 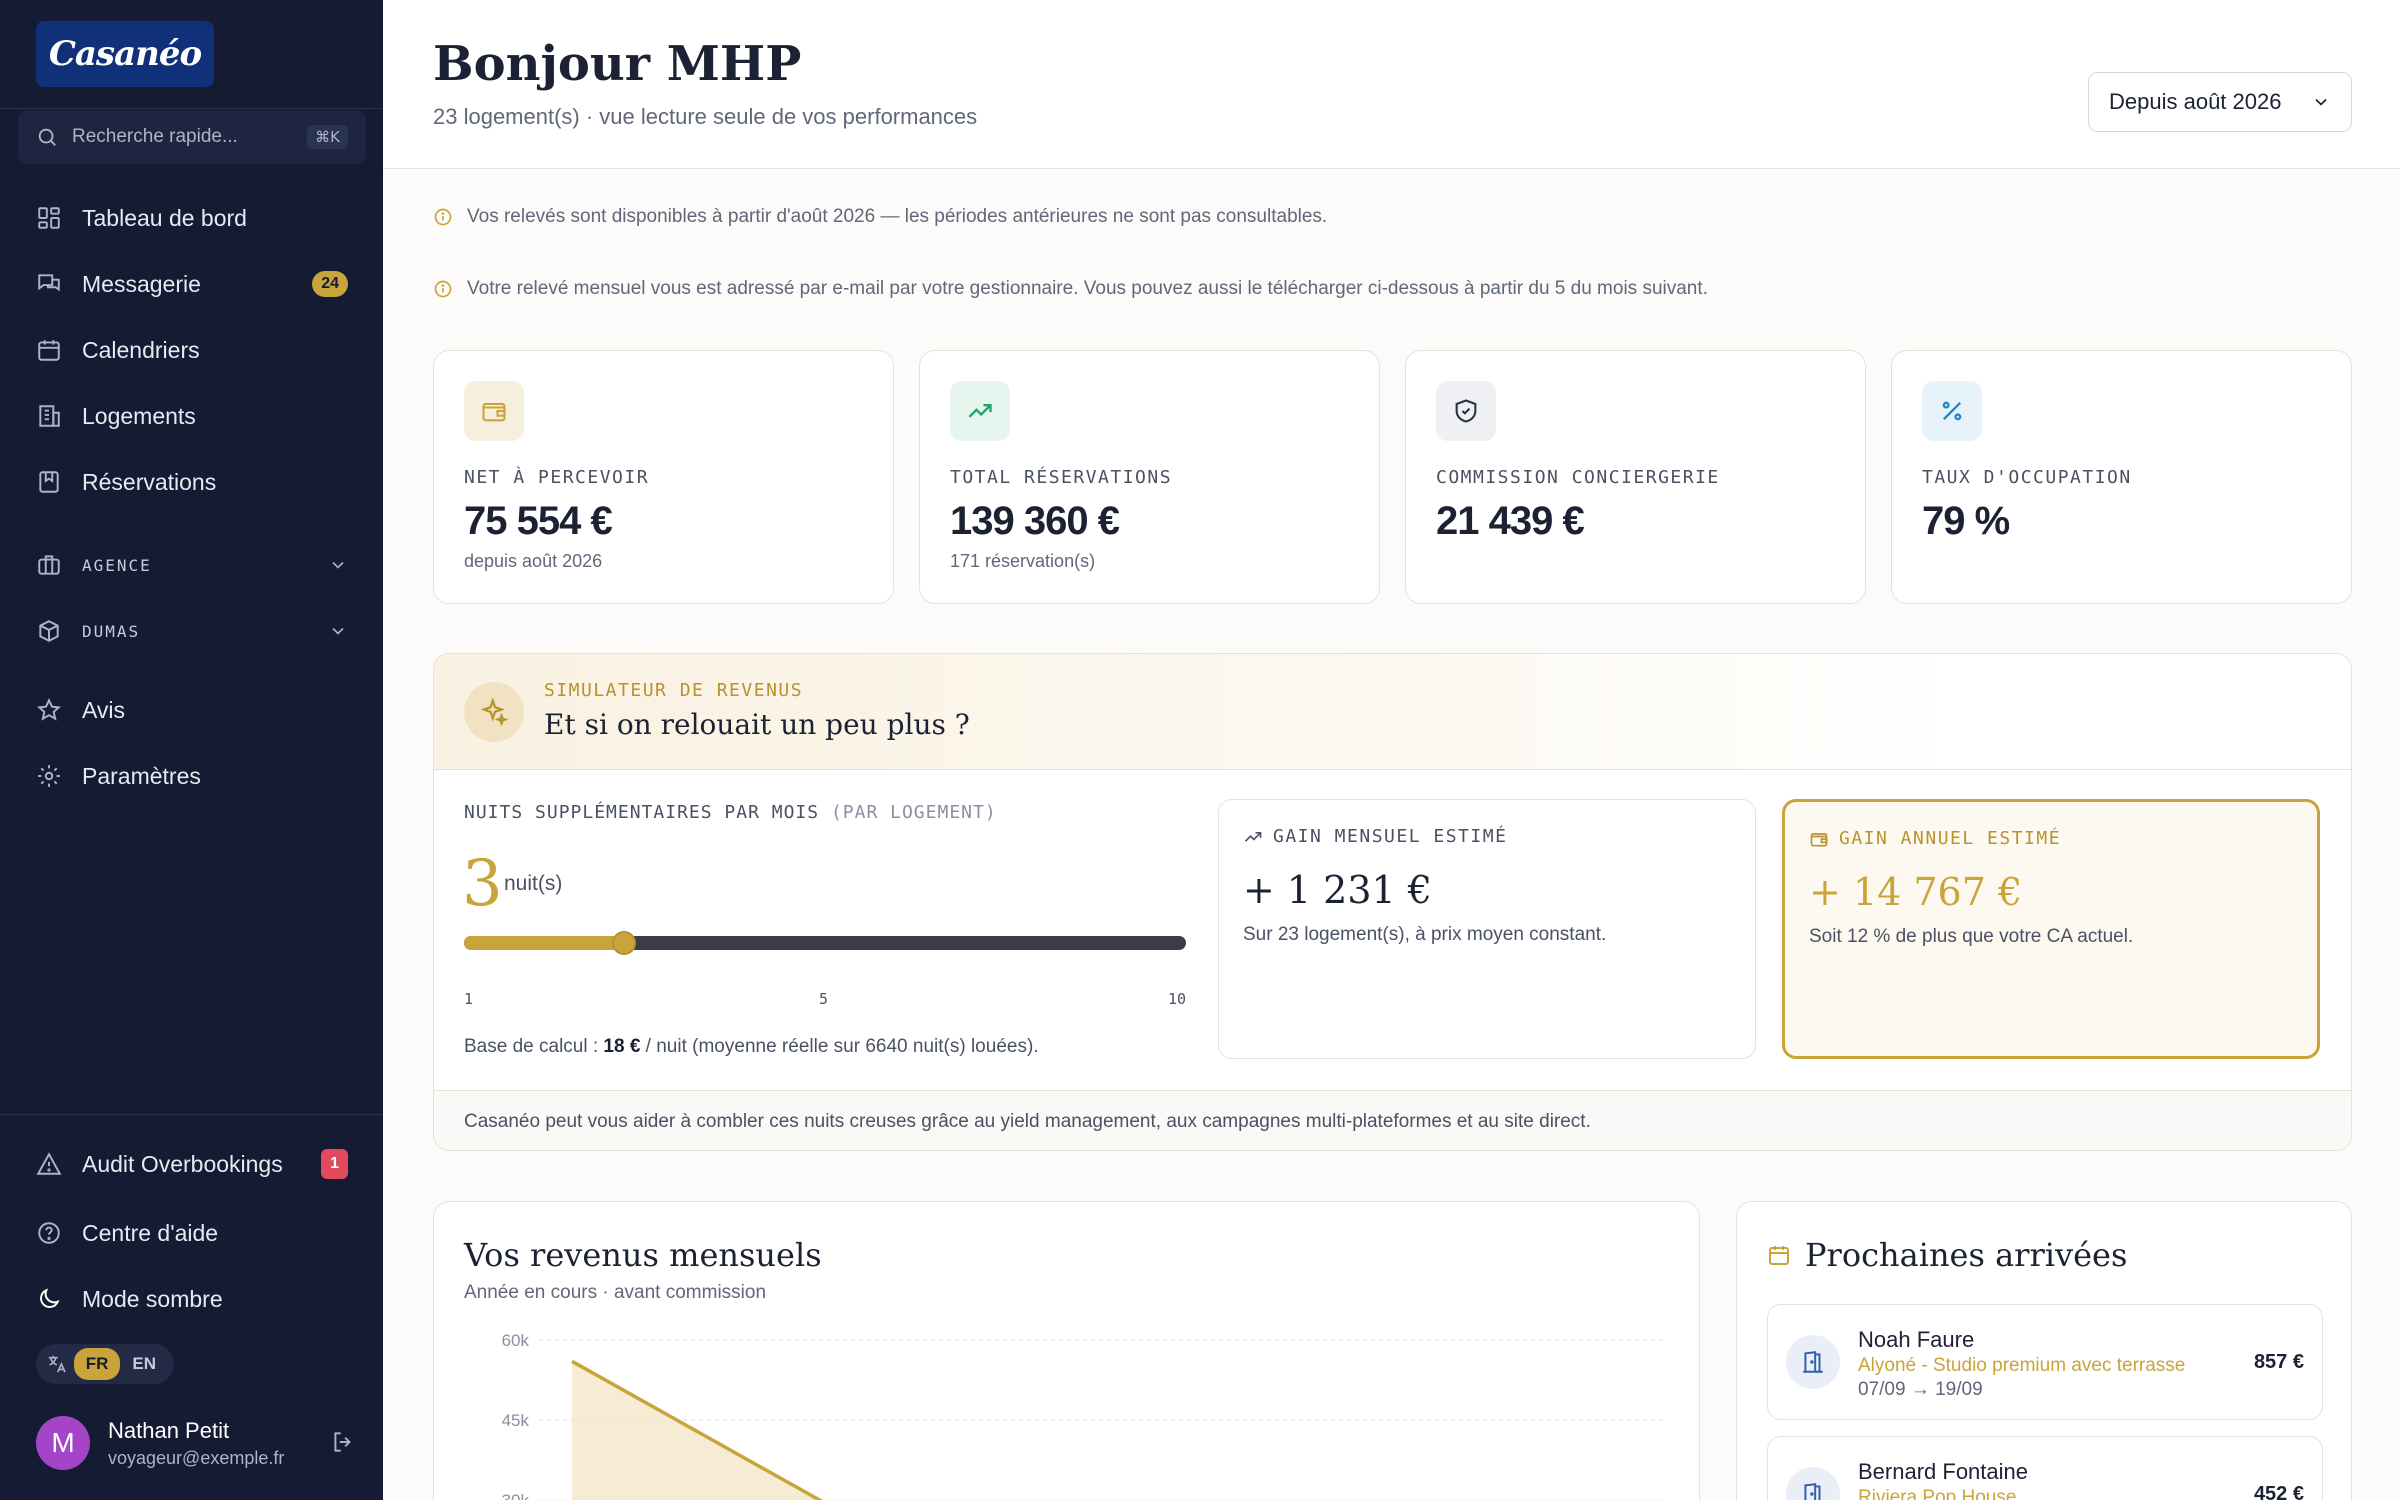 I want to click on dark-mode-toggle: Mode sombre, so click(x=192, y=1299).